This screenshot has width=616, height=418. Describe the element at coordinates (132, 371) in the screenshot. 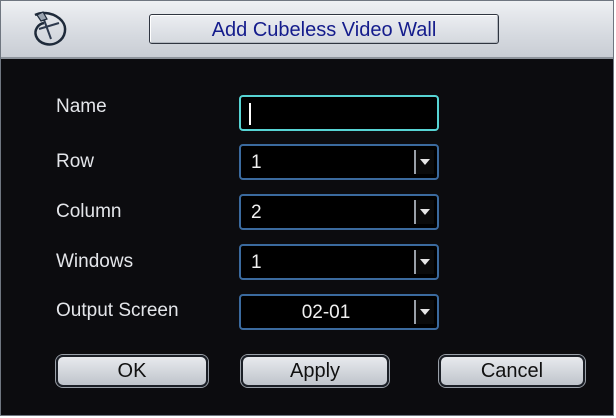

I see `ok-button: OK` at that location.